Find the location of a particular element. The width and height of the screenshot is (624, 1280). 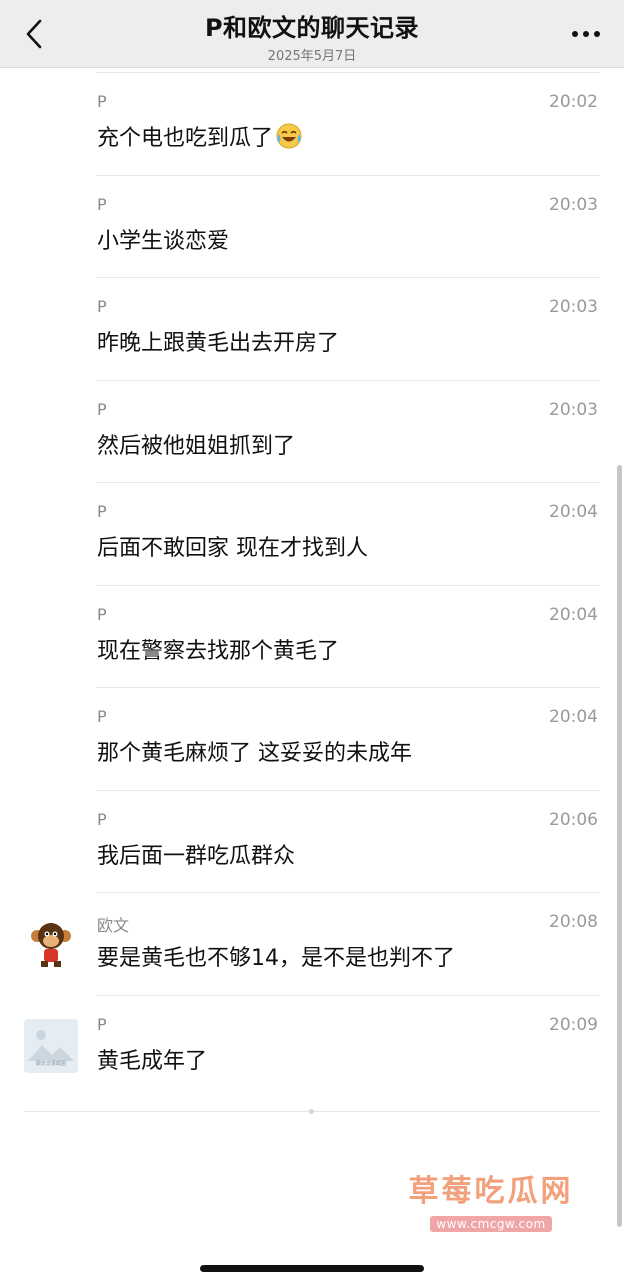

watermark: 草莓吃瓜网 www.cmcgw.com is located at coordinates (491, 1199).